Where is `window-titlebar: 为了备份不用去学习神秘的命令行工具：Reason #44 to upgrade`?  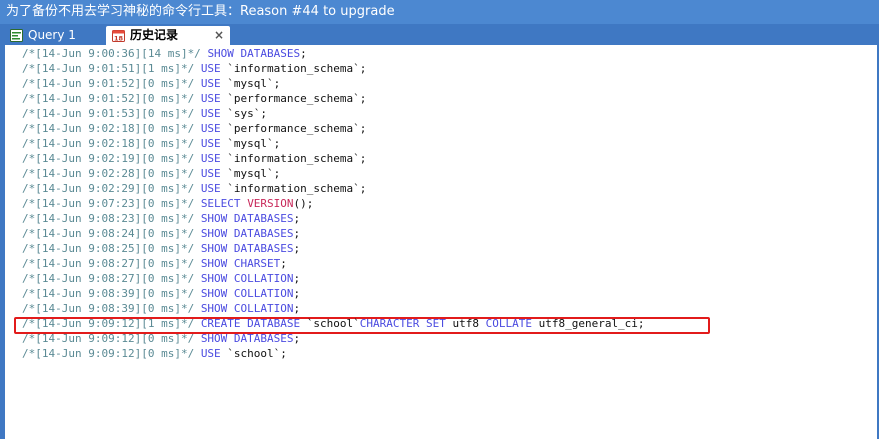
window-titlebar: 为了备份不用去学习神秘的命令行工具：Reason #44 to upgrade is located at coordinates (439, 12).